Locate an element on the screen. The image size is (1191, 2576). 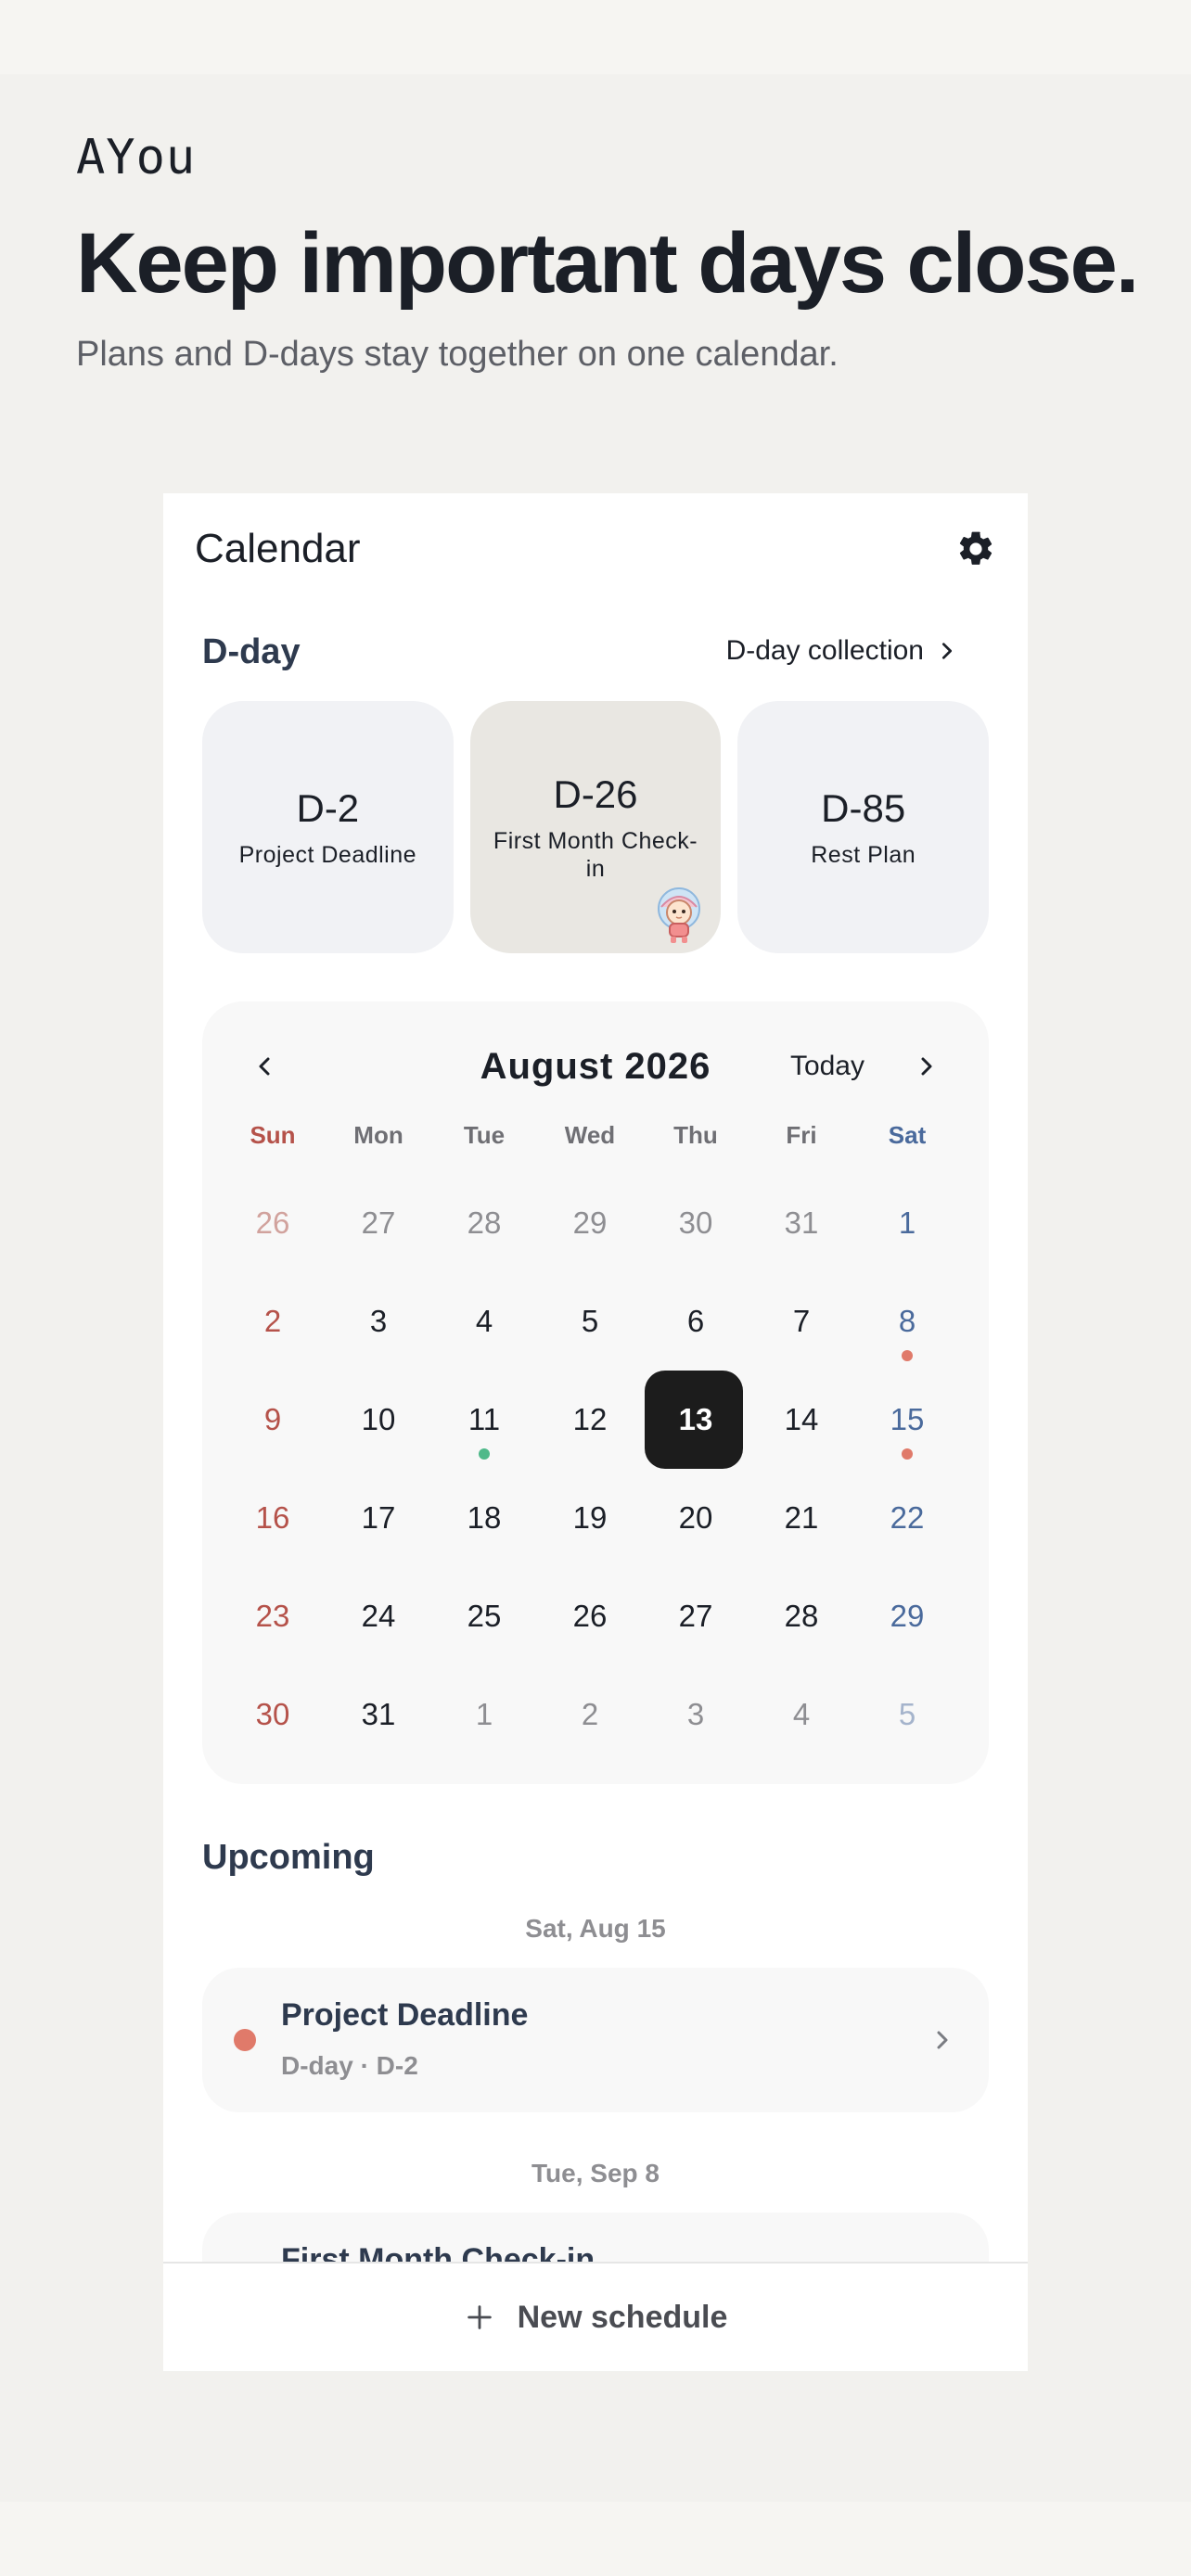
upcoming-event-card: Project Deadline D-day · D-2 is located at coordinates (595, 2040).